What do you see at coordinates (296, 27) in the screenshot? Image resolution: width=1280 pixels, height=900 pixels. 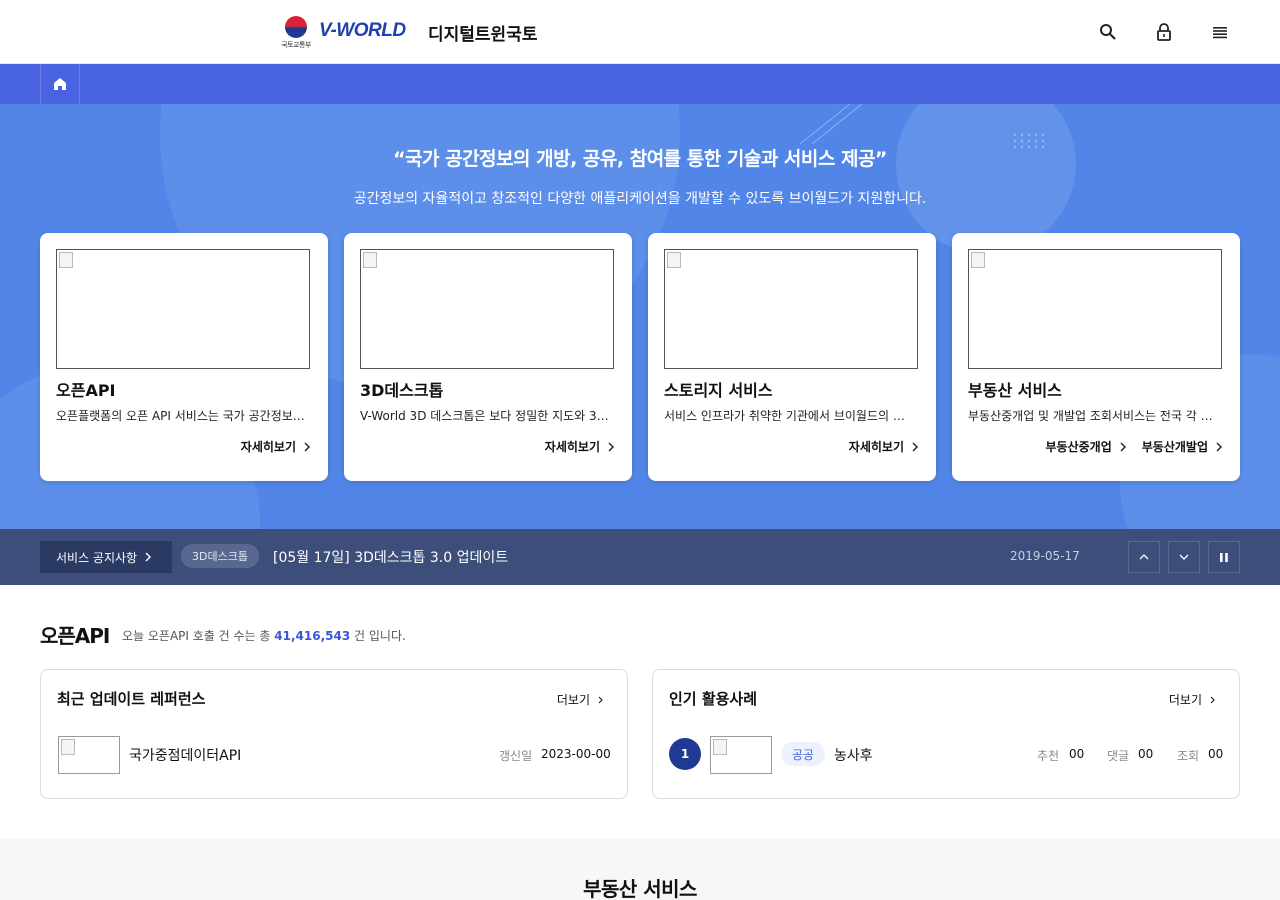 I see `taegeuk-icon` at bounding box center [296, 27].